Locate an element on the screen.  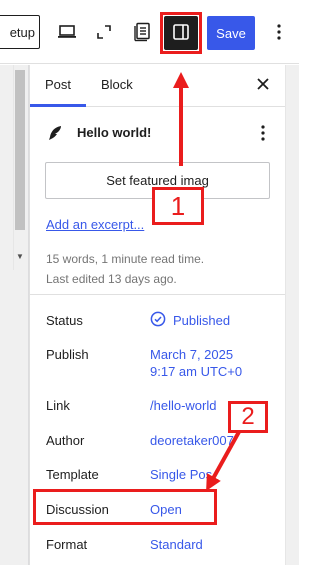
author-label: Author is located at coordinates (65, 440).